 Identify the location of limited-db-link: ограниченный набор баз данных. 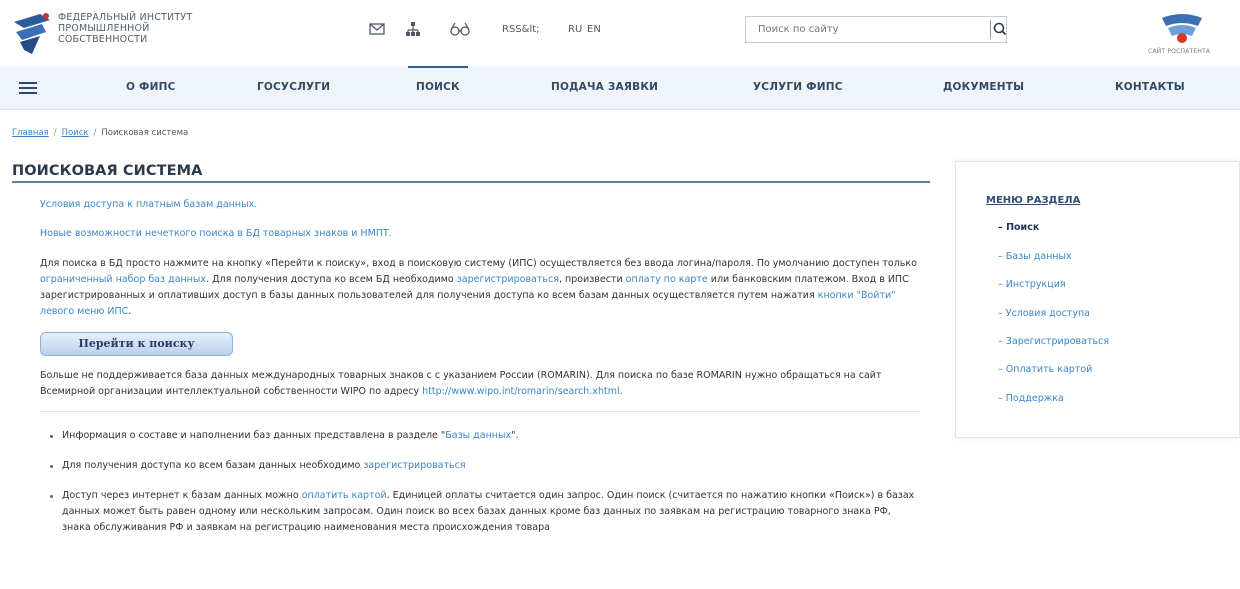
(123, 279).